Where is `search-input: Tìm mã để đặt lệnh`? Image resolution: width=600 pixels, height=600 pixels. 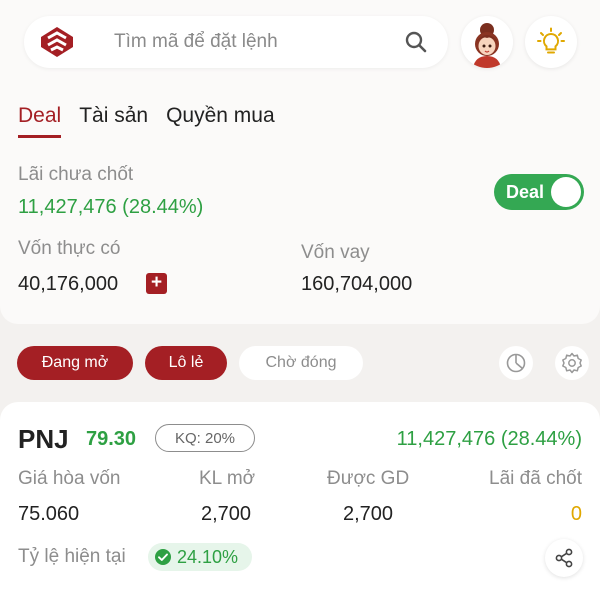 search-input: Tìm mã để đặt lệnh is located at coordinates (196, 42).